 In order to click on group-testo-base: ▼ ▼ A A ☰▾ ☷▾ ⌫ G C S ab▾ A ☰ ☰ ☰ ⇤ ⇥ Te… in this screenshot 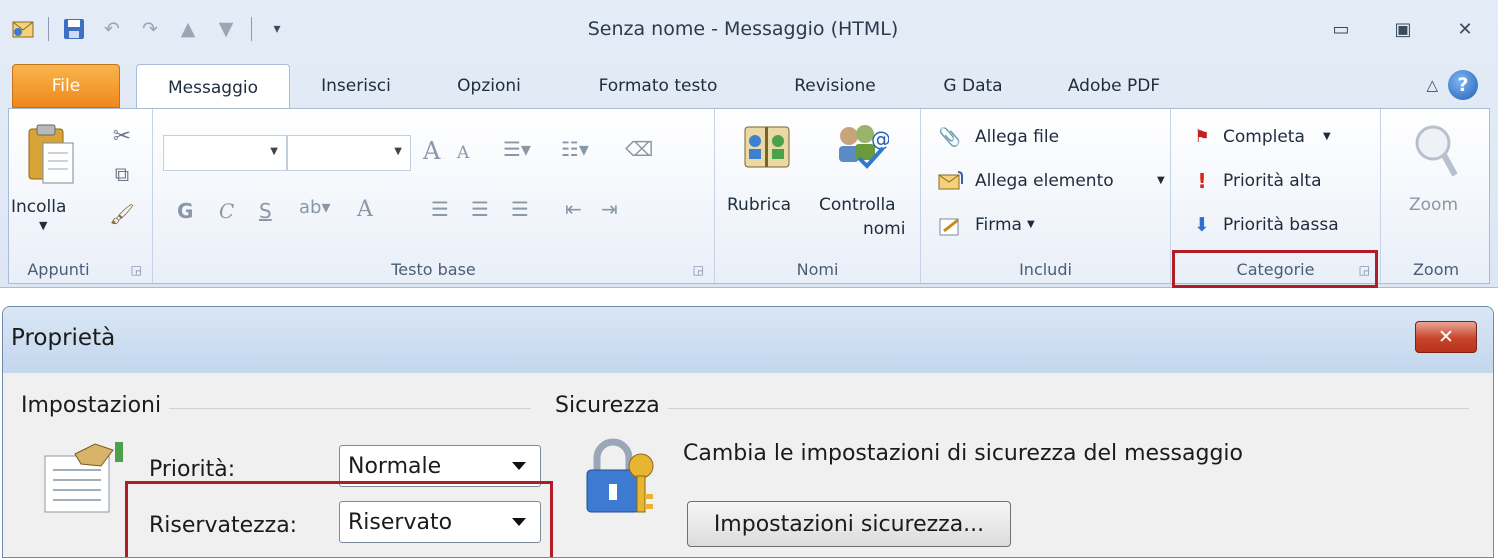, I will do `click(434, 197)`.